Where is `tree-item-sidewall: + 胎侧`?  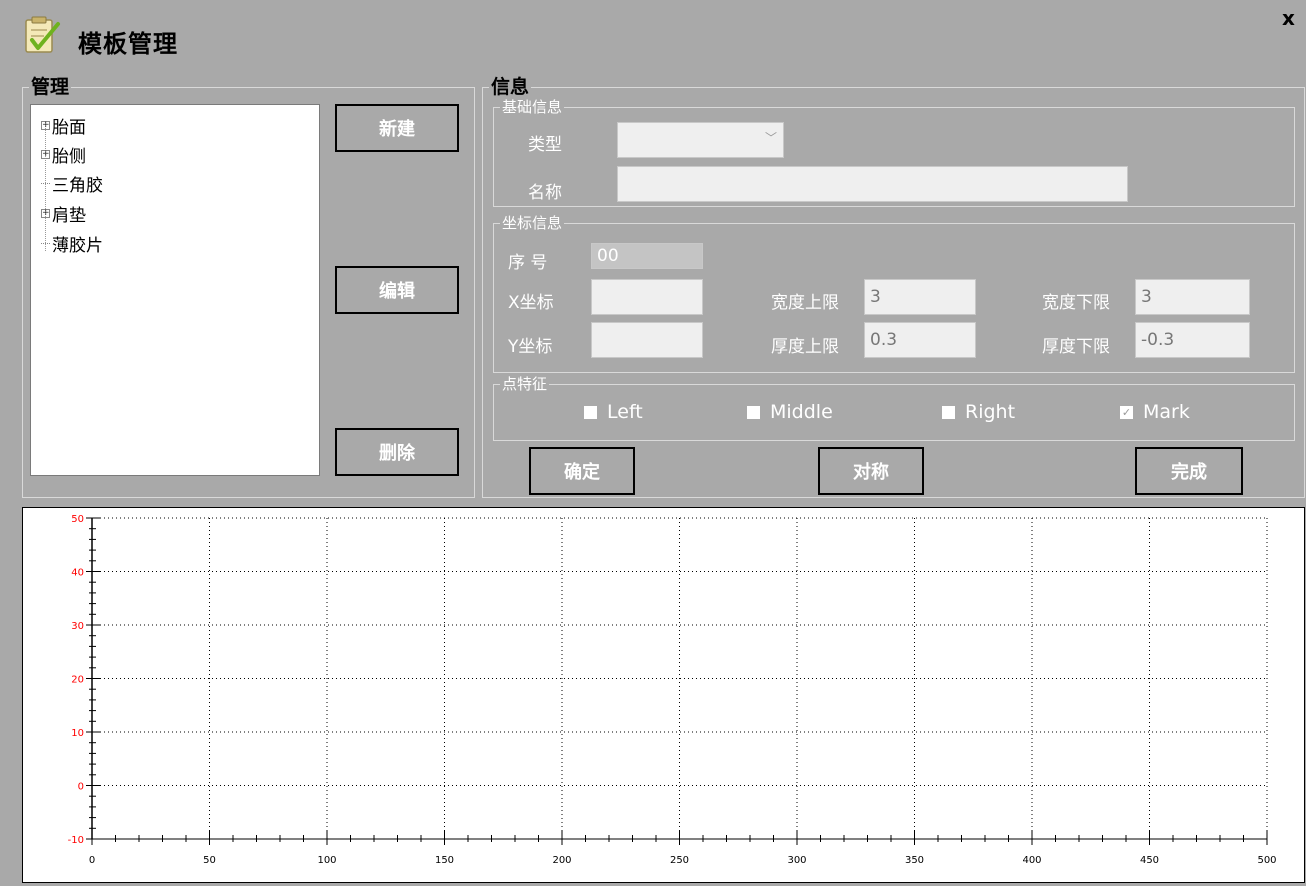 tree-item-sidewall: + 胎侧 is located at coordinates (63, 154).